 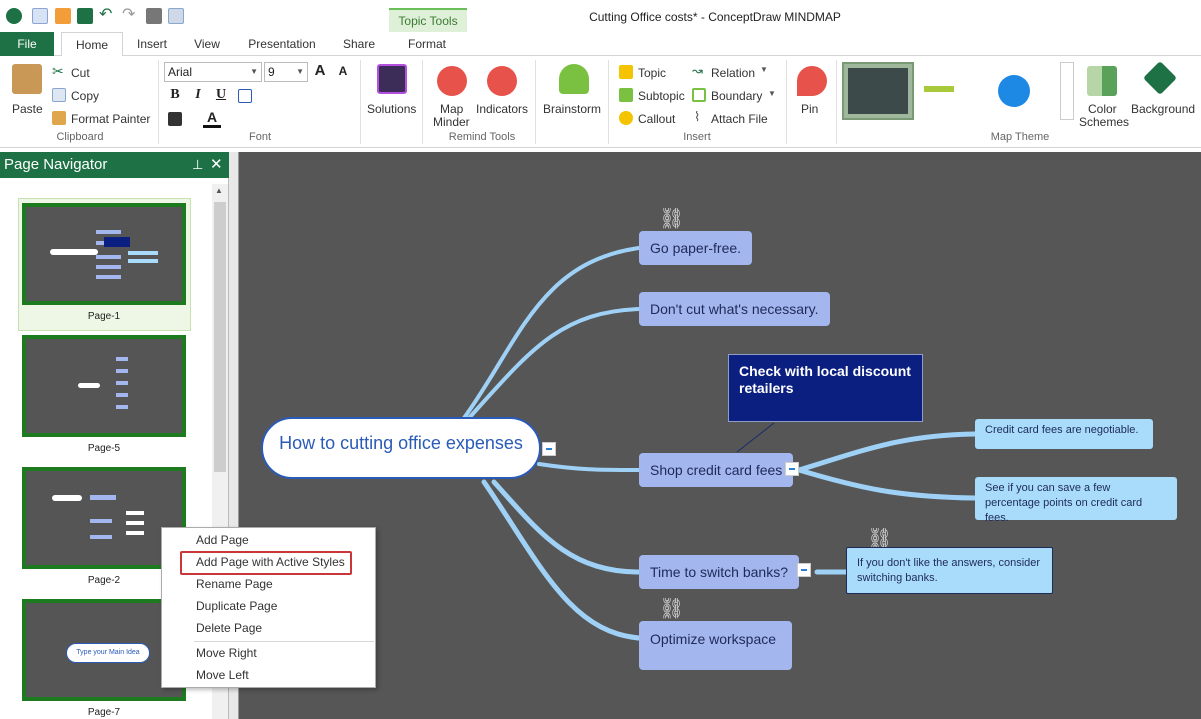 I want to click on solutions-button: Solutions, so click(x=391, y=109).